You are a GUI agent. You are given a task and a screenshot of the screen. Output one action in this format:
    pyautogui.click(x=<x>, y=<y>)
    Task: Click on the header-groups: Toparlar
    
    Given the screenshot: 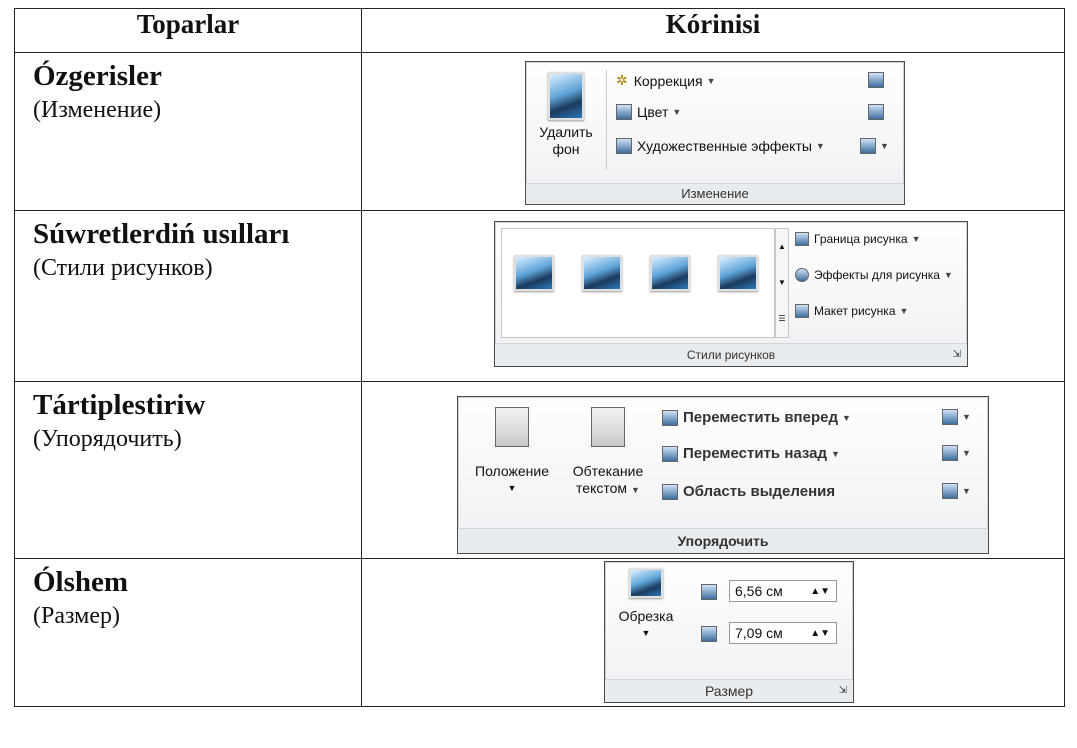 What is the action you would take?
    pyautogui.click(x=188, y=30)
    